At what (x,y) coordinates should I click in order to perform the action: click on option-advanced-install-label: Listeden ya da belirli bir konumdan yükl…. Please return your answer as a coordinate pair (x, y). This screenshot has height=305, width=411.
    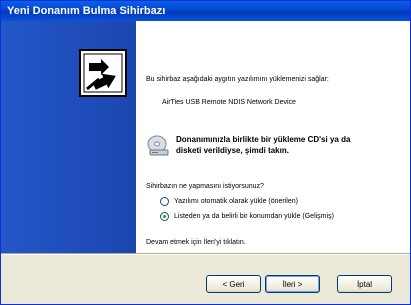
    Looking at the image, I should click on (254, 216).